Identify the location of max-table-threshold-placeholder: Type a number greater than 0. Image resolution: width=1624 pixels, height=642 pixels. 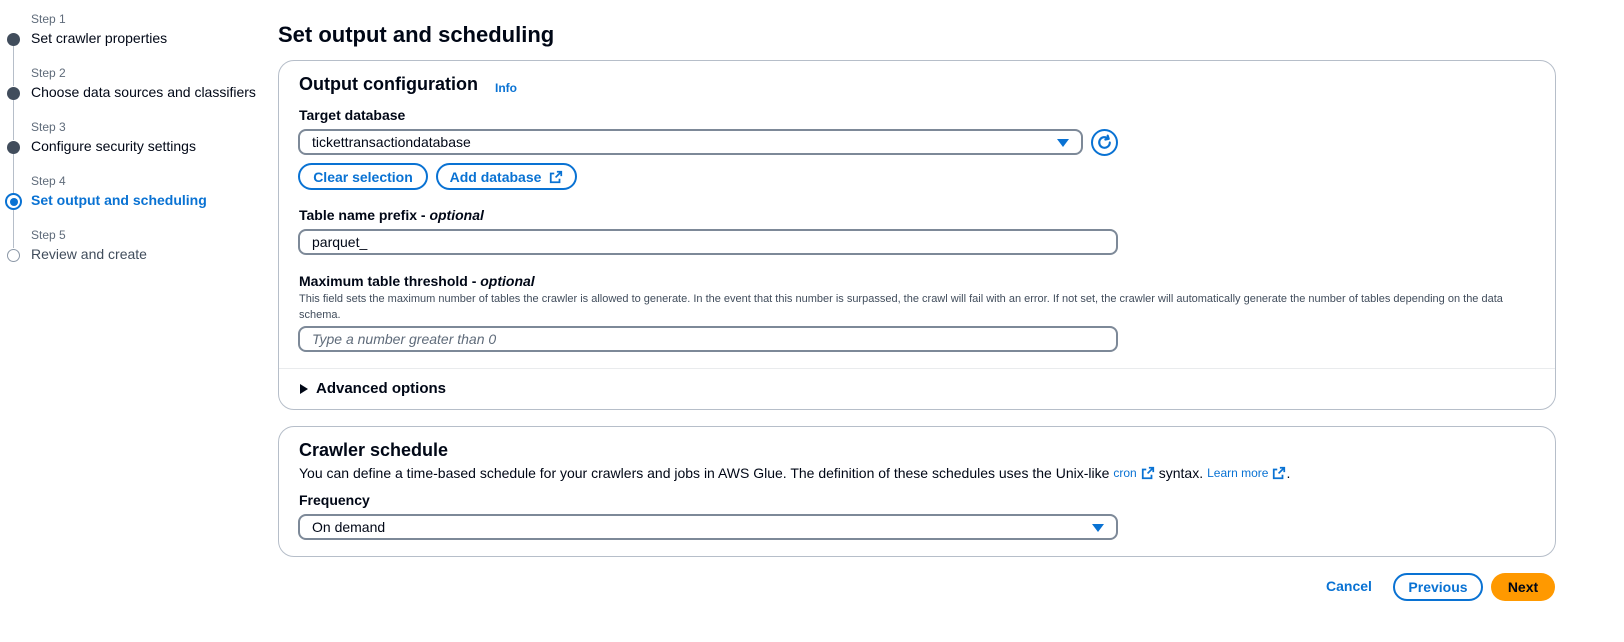
(404, 339).